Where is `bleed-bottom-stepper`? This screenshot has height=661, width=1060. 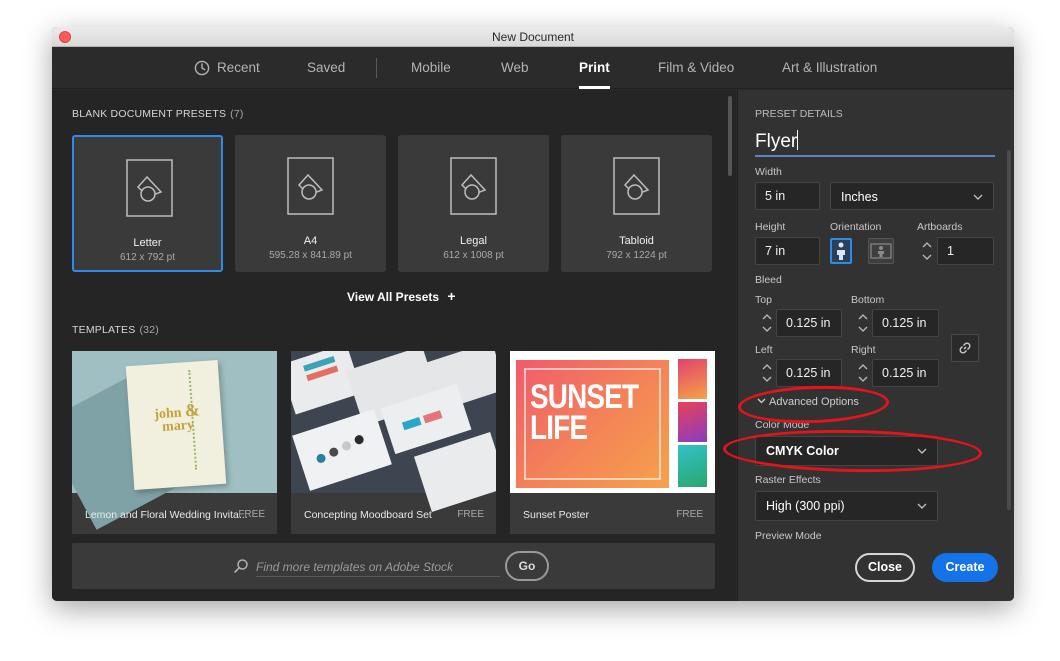
bleed-bottom-stepper is located at coordinates (863, 323).